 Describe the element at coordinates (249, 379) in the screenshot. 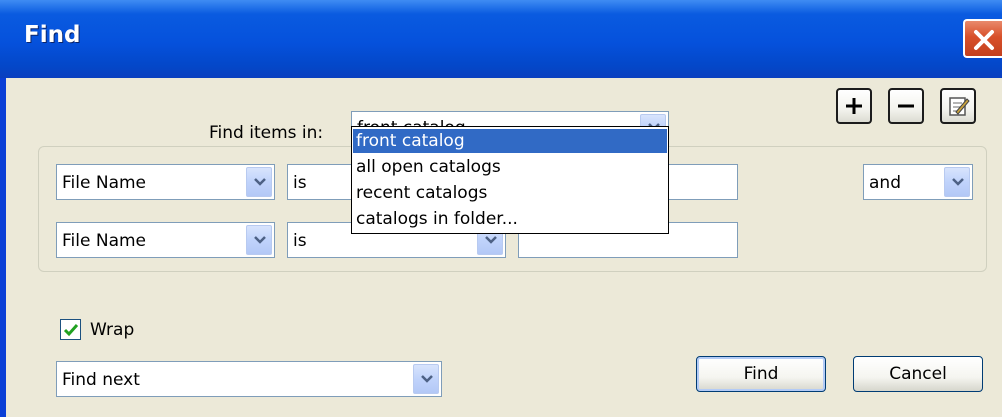

I see `find-mode-select: Find next` at that location.